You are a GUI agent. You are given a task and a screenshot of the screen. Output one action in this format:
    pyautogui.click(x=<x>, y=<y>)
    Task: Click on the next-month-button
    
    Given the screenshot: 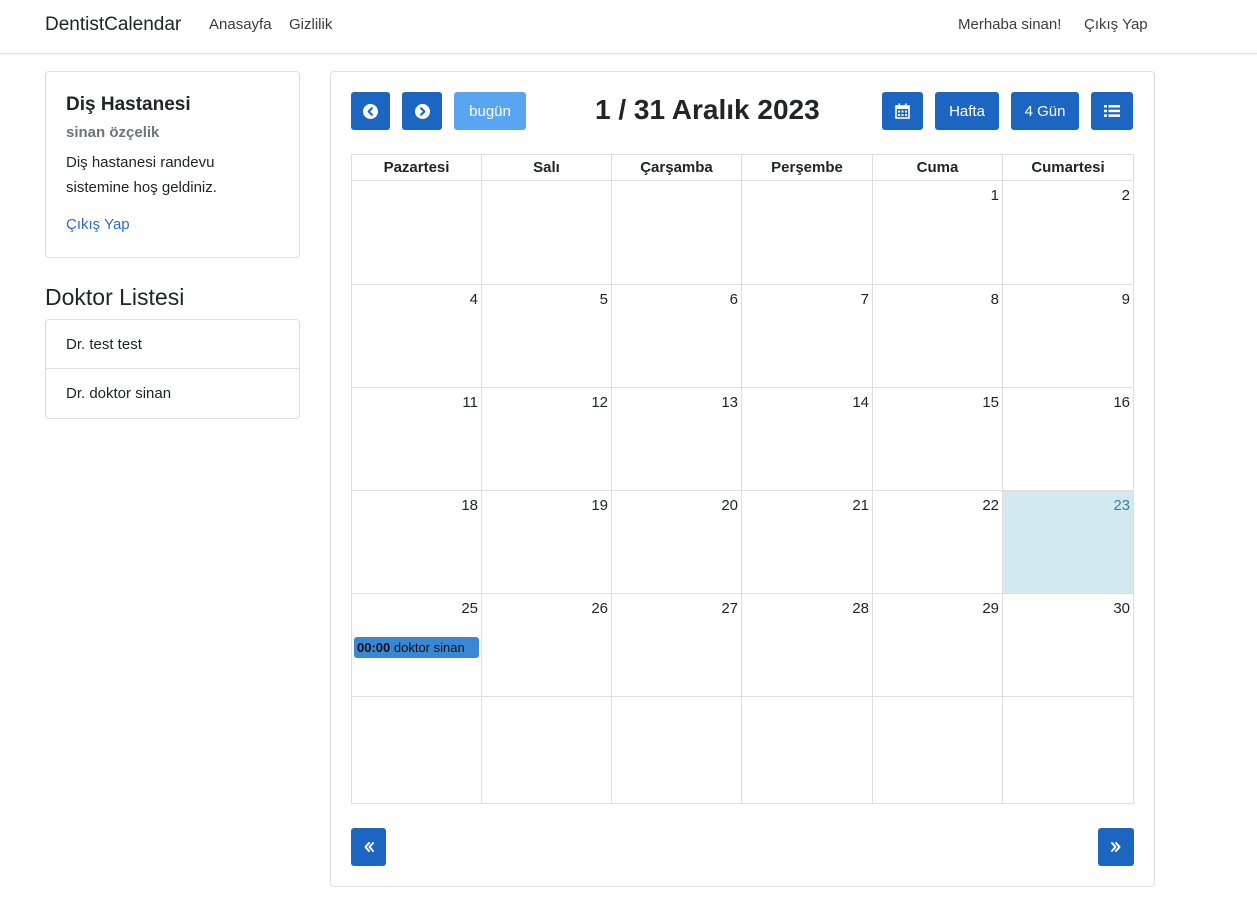 What is the action you would take?
    pyautogui.click(x=422, y=111)
    